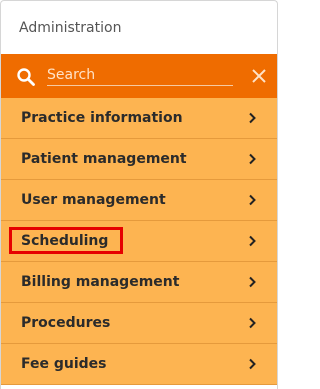 Image resolution: width=320 pixels, height=389 pixels. I want to click on menu-item-label: User management, so click(93, 200).